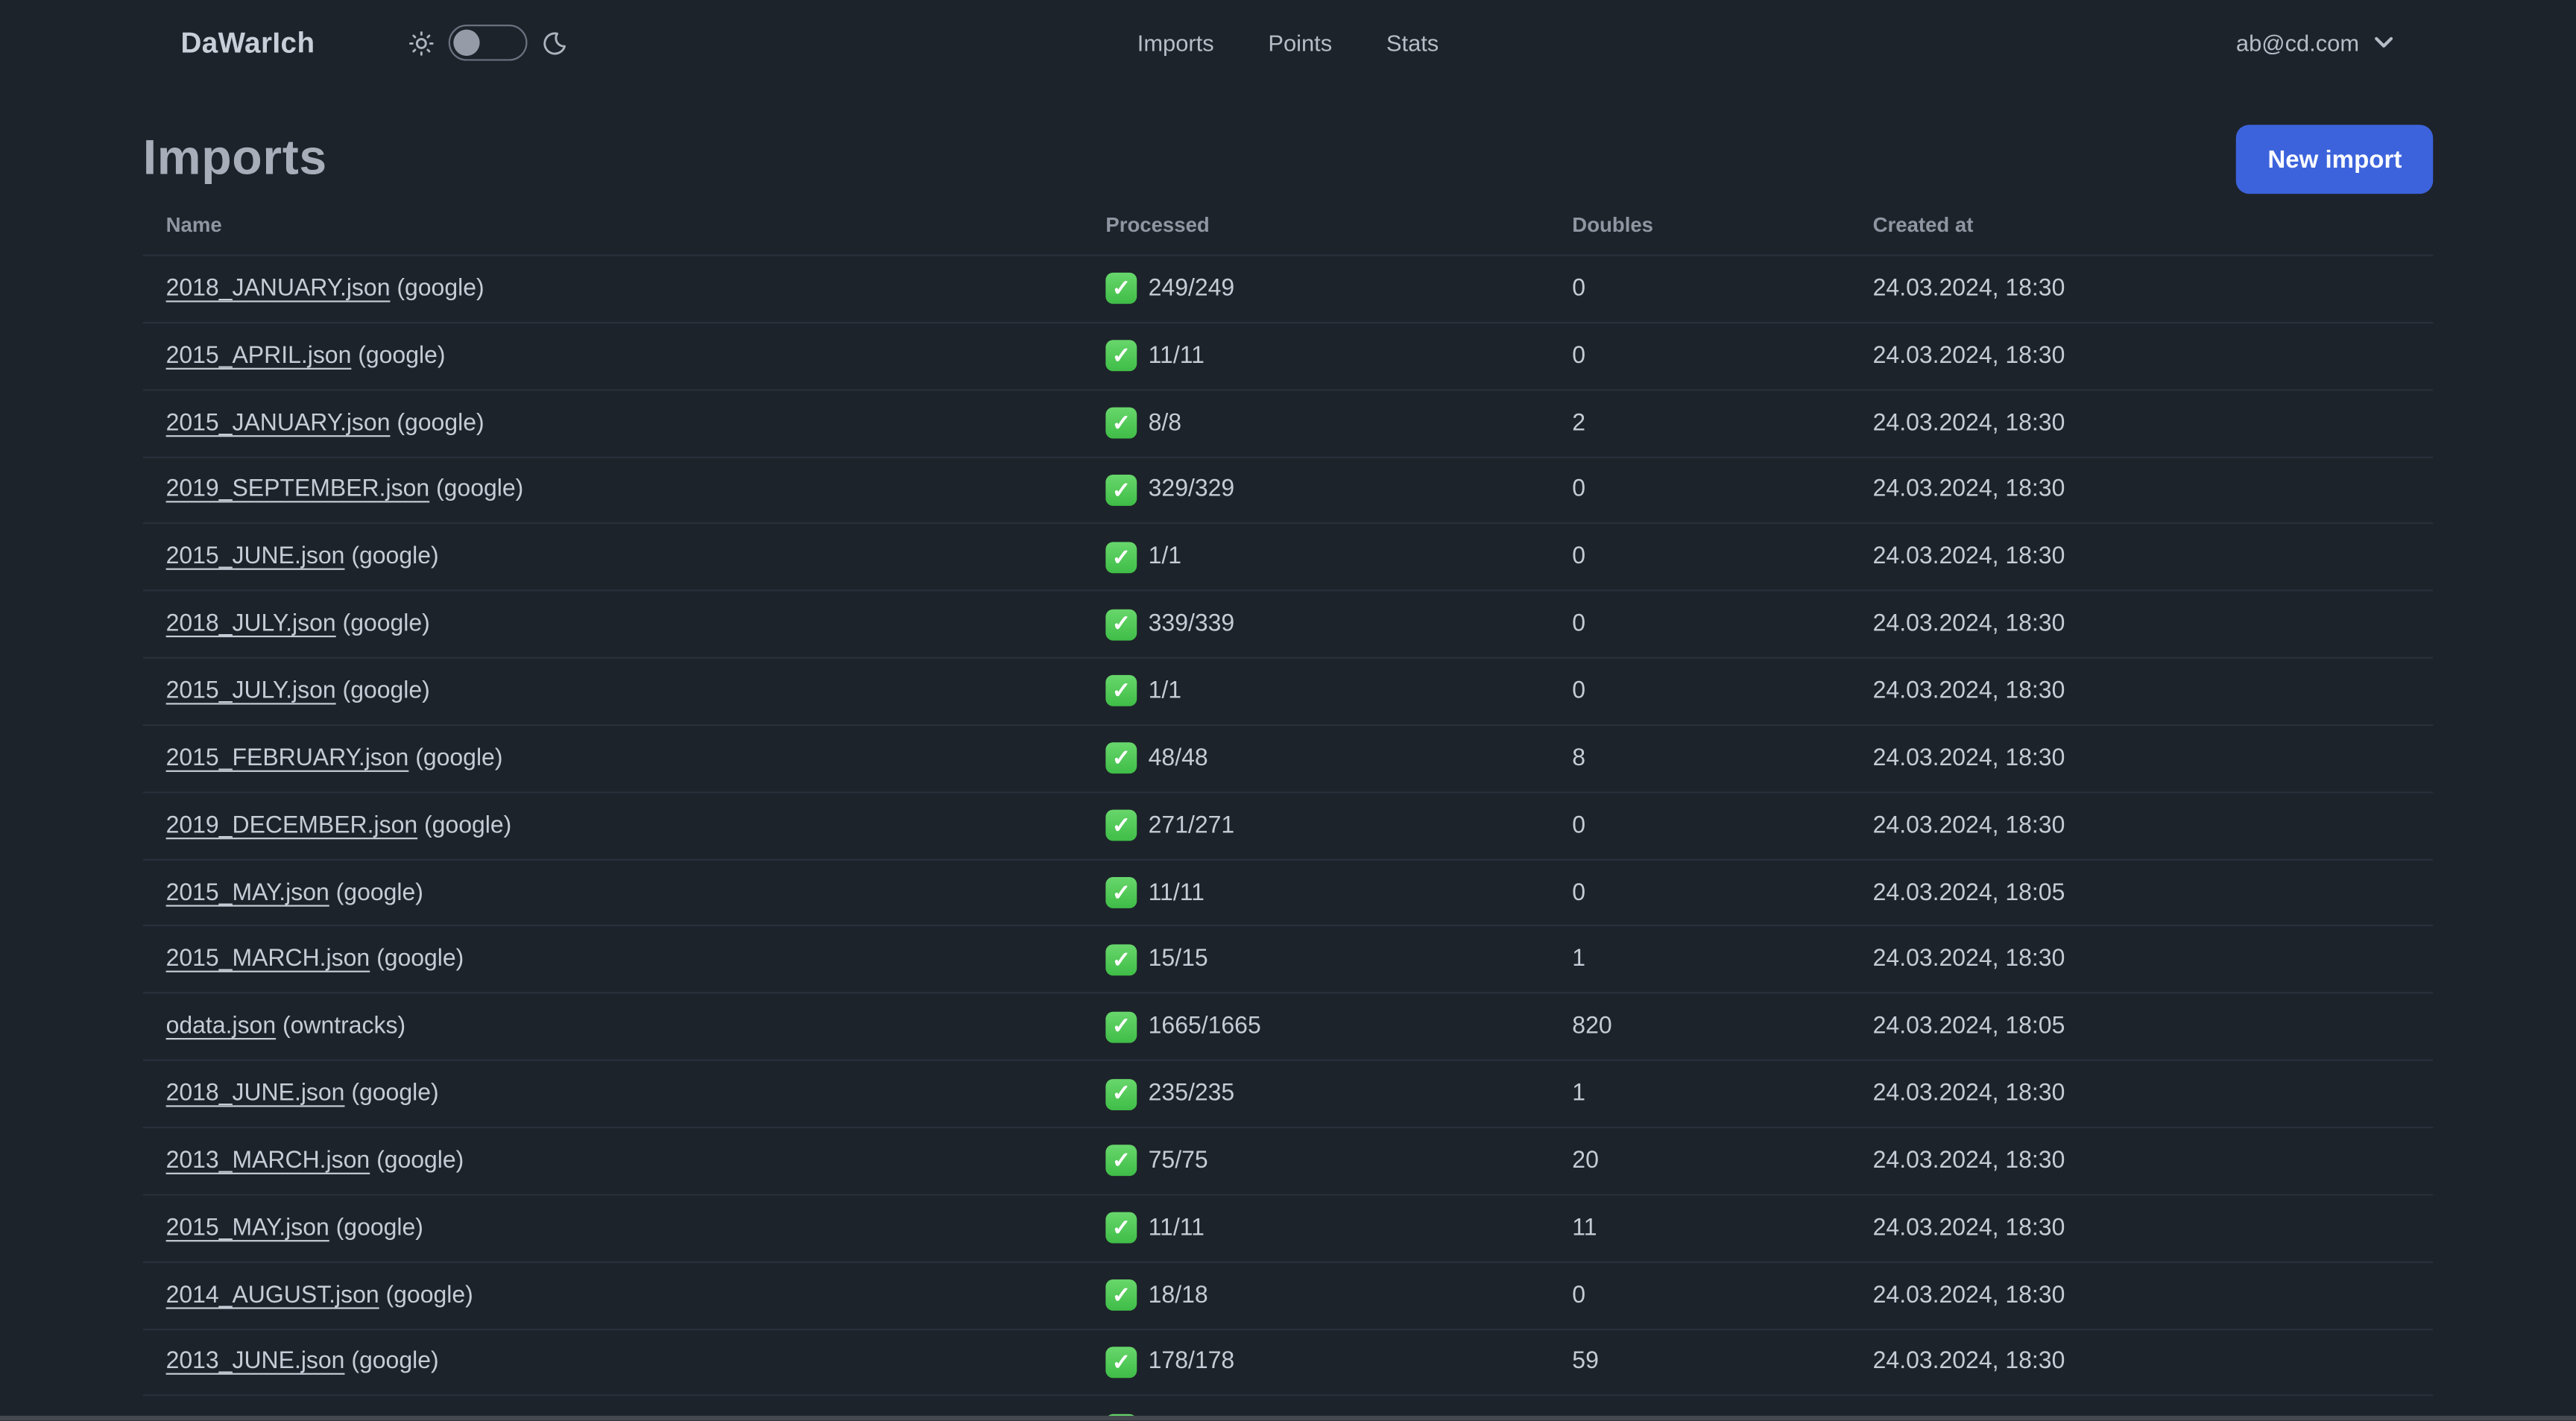  I want to click on file-link: 2015_JUNE.json, so click(255, 557).